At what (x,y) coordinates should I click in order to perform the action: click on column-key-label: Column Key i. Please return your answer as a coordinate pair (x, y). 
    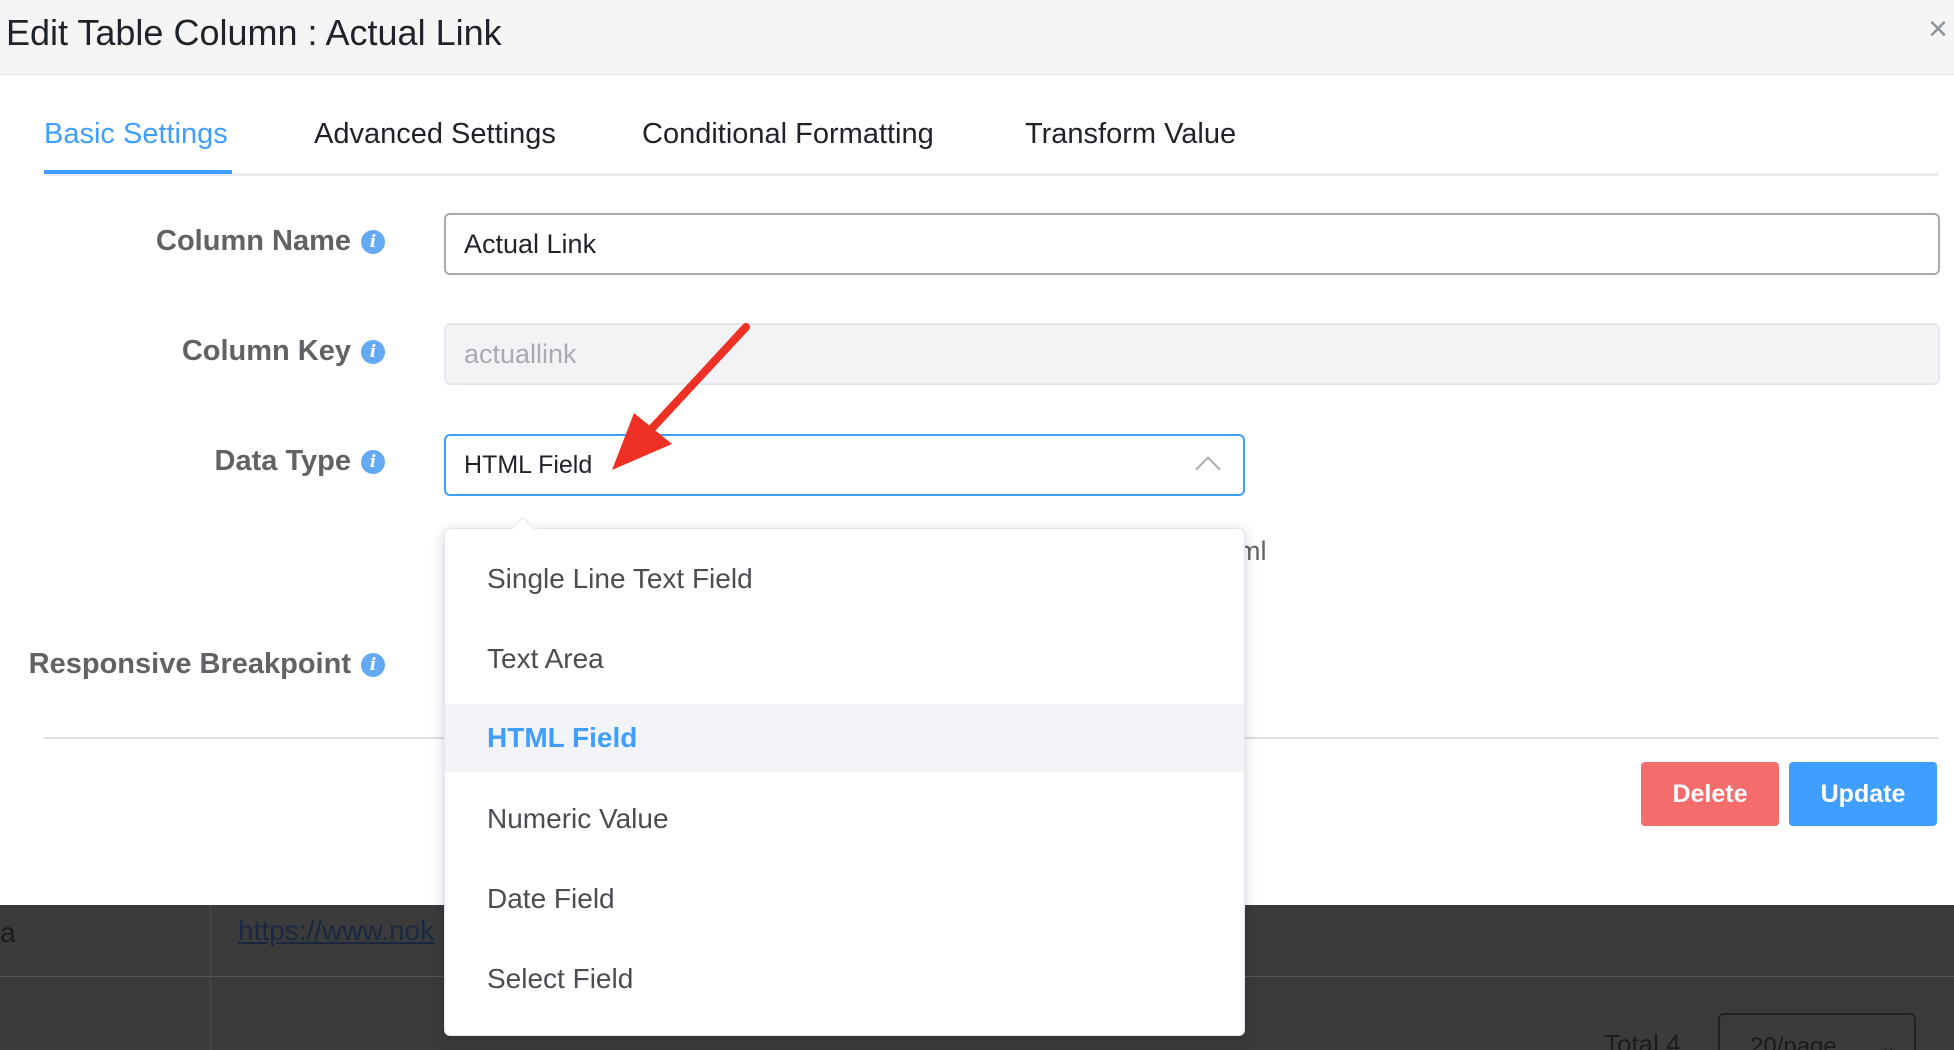
    Looking at the image, I should click on (283, 351).